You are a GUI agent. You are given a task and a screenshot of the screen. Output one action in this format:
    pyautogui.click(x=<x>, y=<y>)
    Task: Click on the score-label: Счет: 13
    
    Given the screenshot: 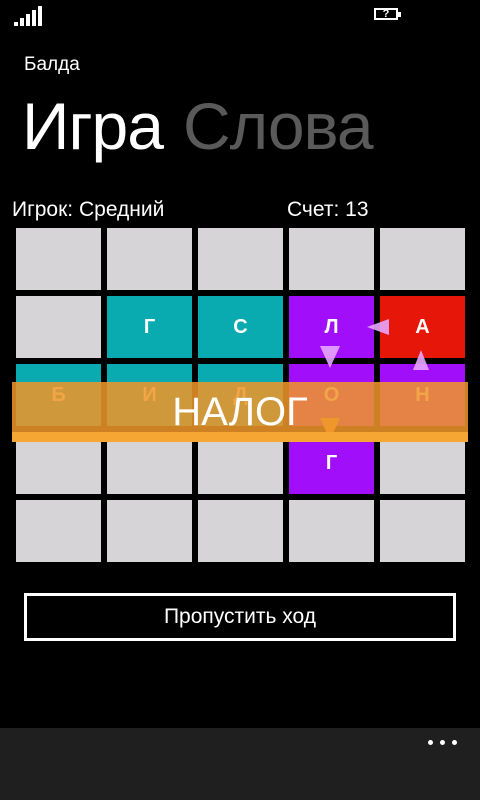 What is the action you would take?
    pyautogui.click(x=328, y=209)
    